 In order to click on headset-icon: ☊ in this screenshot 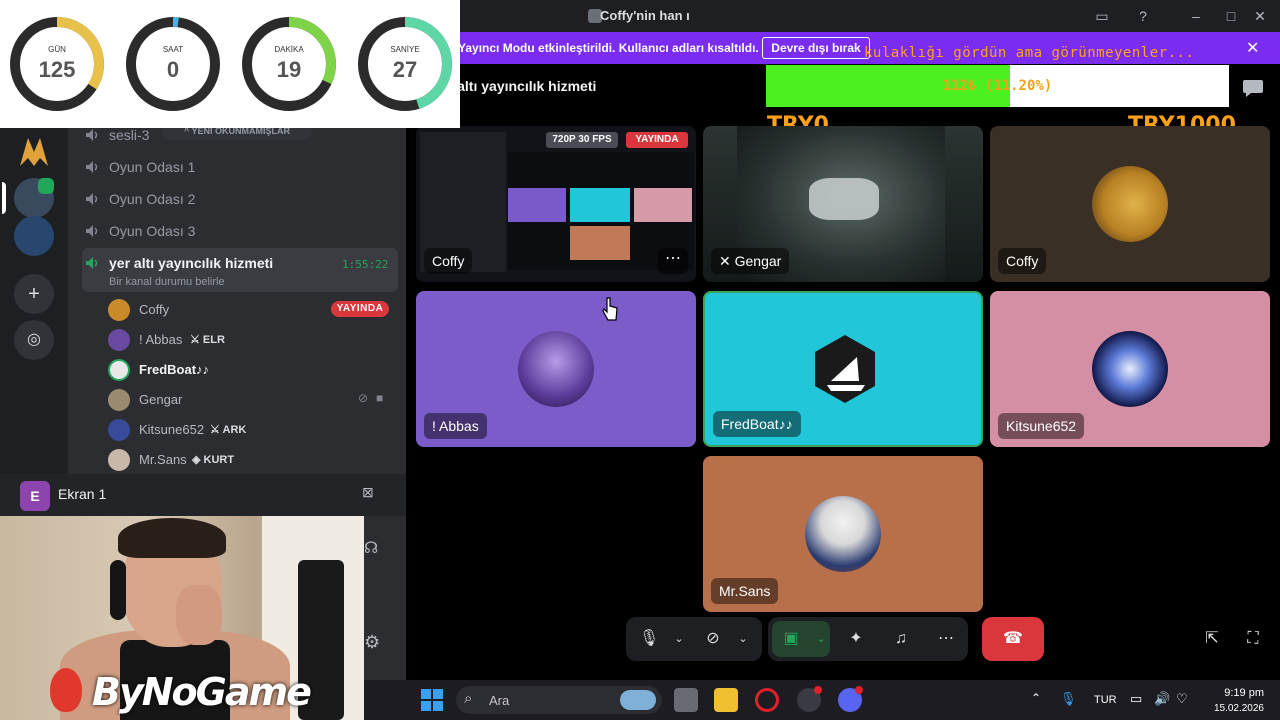, I will do `click(371, 548)`.